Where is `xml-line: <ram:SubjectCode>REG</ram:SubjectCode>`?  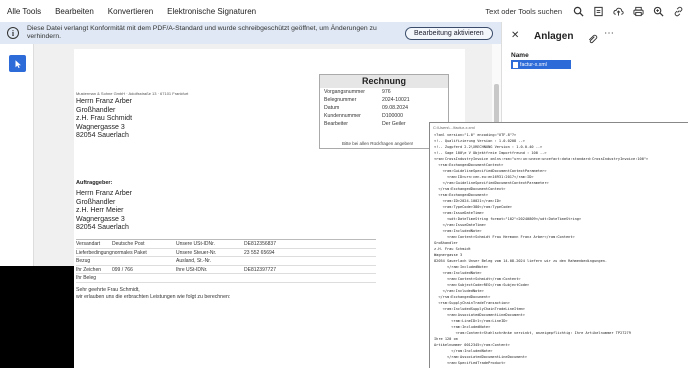 xml-line: <ram:SubjectCode>REG</ram:SubjectCode> is located at coordinates (482, 285).